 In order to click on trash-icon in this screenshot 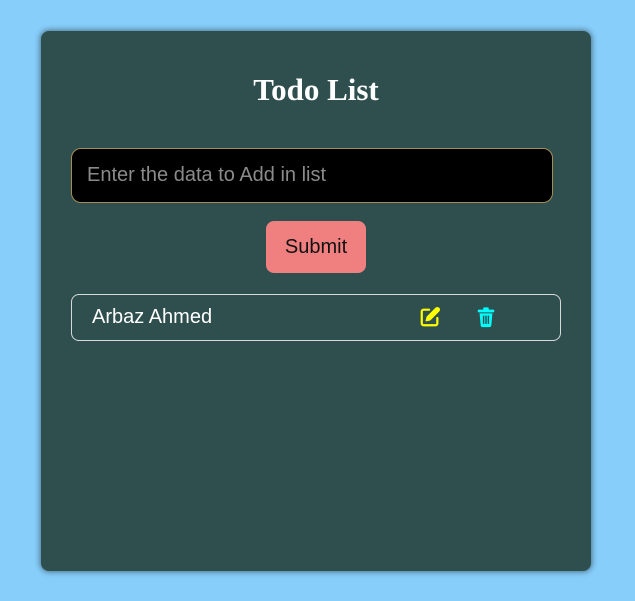, I will do `click(486, 317)`.